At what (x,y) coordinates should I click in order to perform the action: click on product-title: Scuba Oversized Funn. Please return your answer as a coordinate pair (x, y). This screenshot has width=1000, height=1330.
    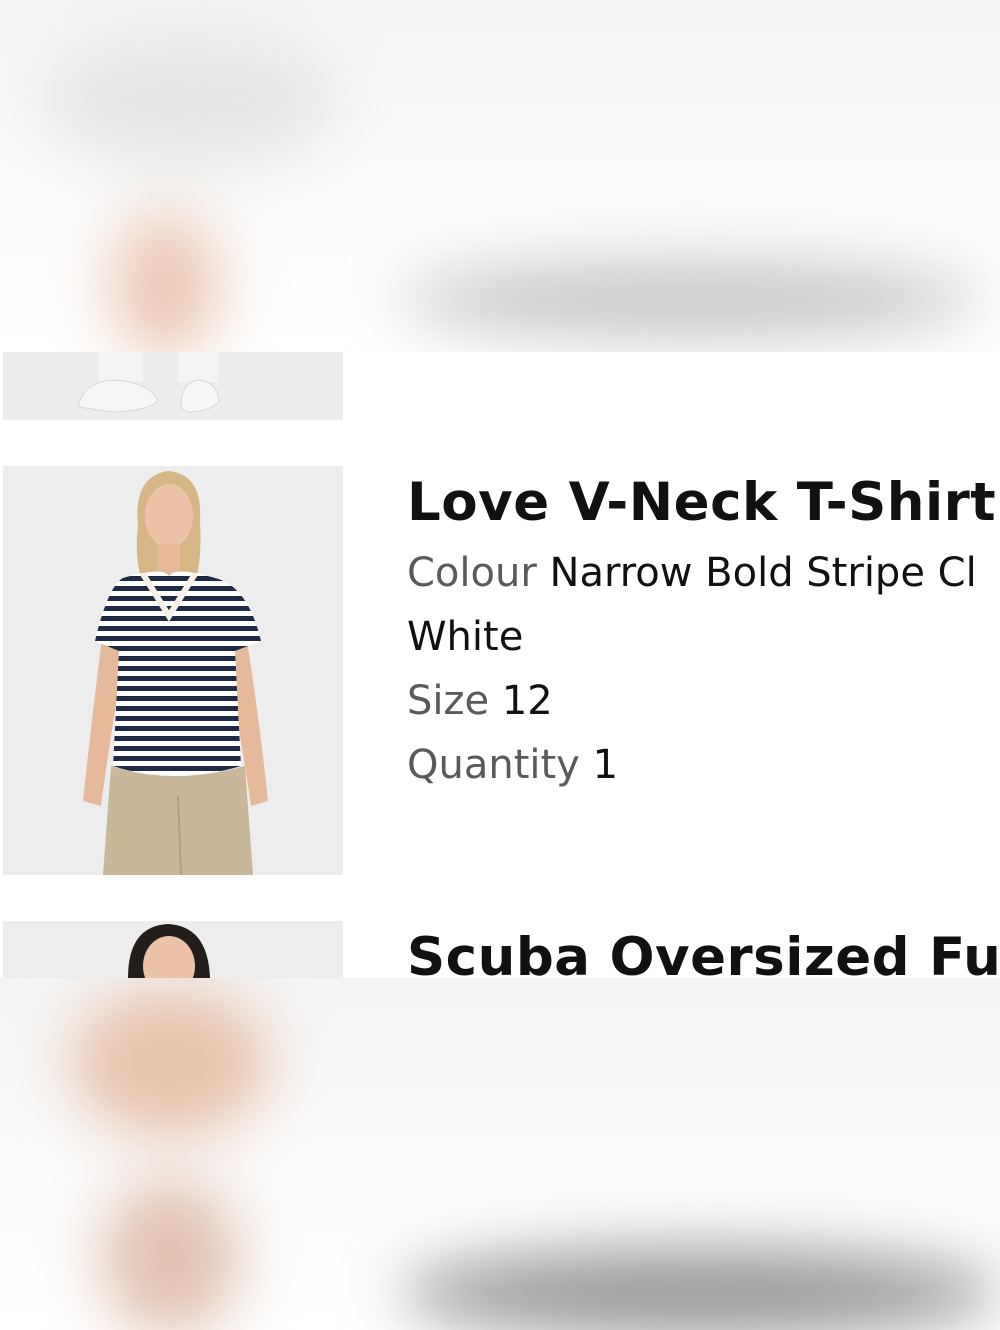
    Looking at the image, I should click on (703, 952).